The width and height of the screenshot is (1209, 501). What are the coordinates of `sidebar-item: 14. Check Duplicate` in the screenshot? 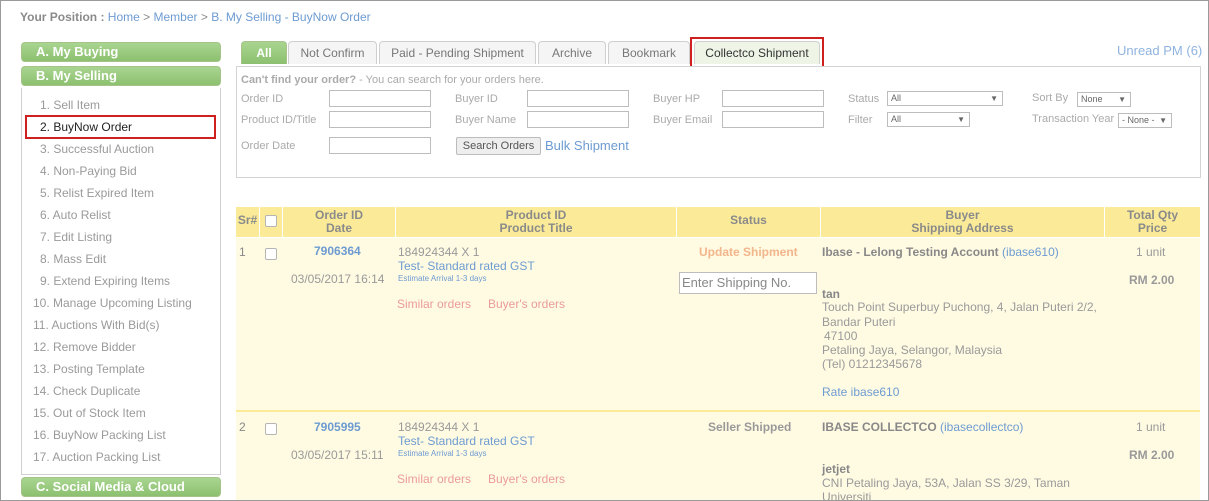 It's located at (86, 391).